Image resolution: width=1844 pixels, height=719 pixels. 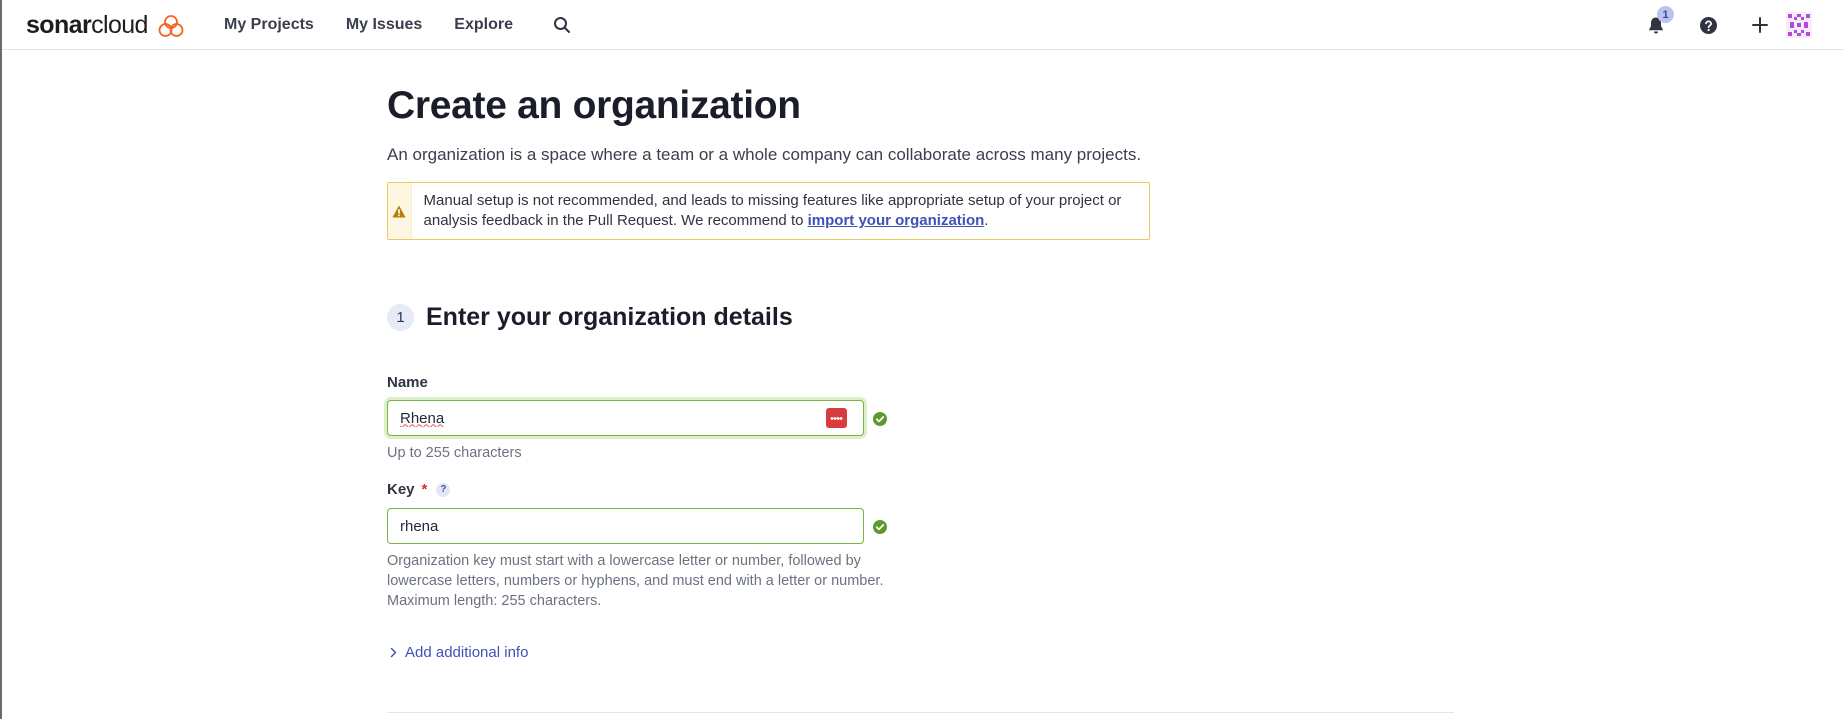 I want to click on help-circle-icon, so click(x=1708, y=25).